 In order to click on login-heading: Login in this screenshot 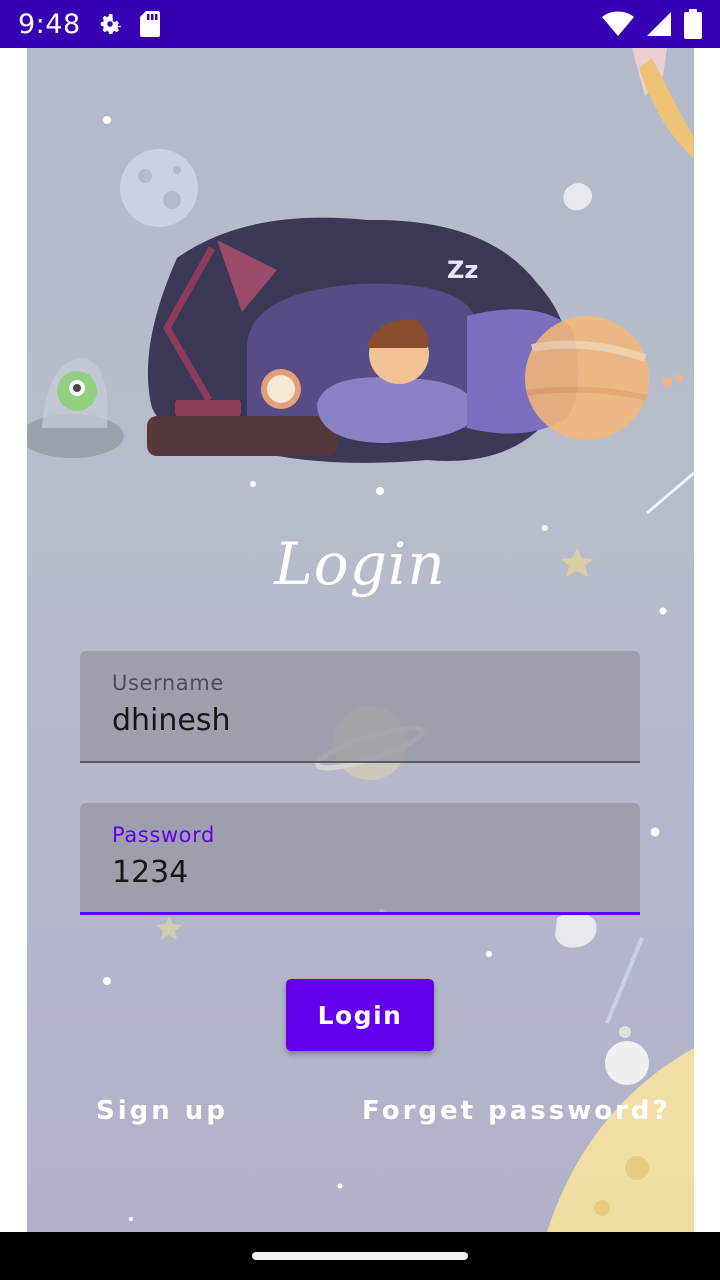, I will do `click(360, 564)`.